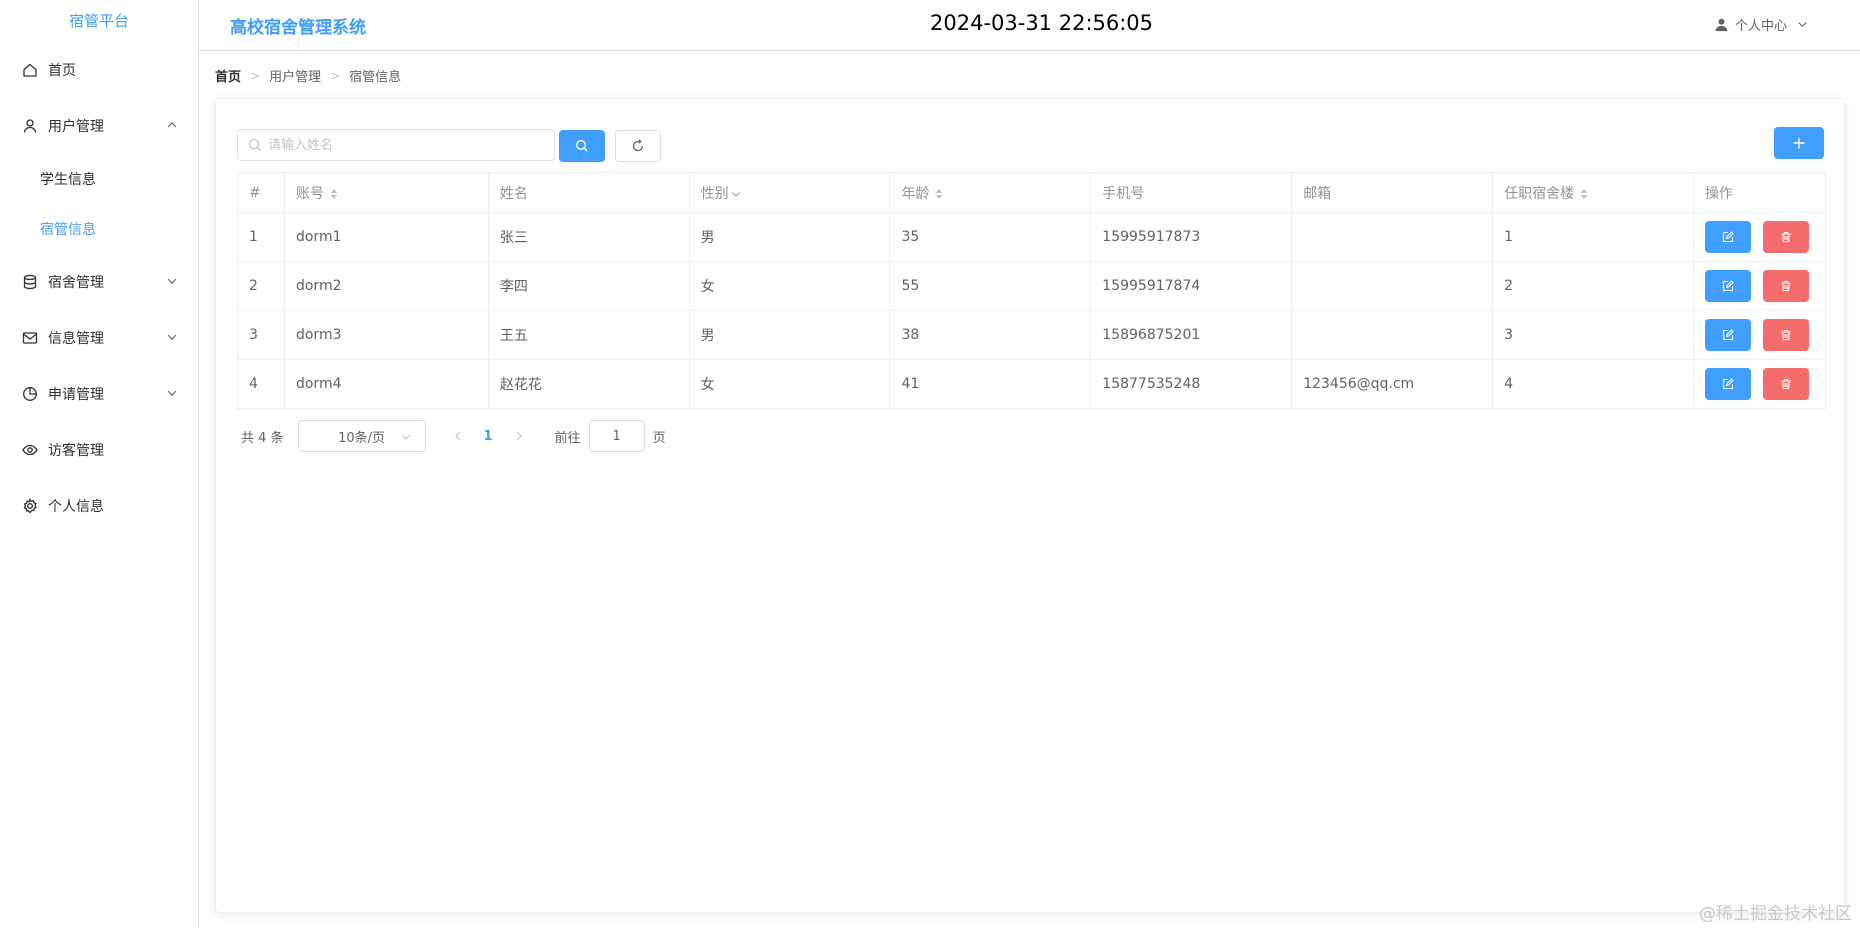 This screenshot has width=1860, height=928. Describe the element at coordinates (488, 436) in the screenshot. I see `page-number-current: 1` at that location.